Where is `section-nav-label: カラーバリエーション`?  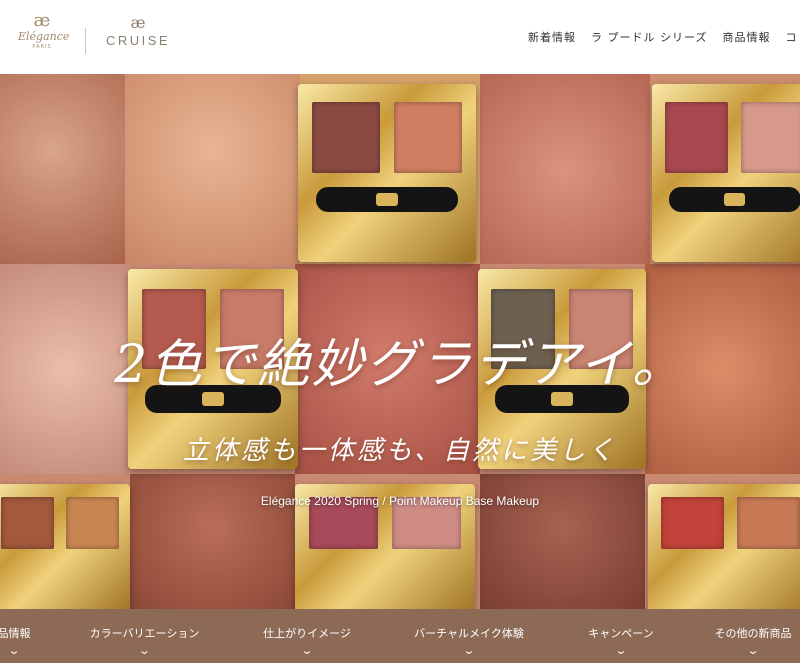 section-nav-label: カラーバリエーション is located at coordinates (144, 633).